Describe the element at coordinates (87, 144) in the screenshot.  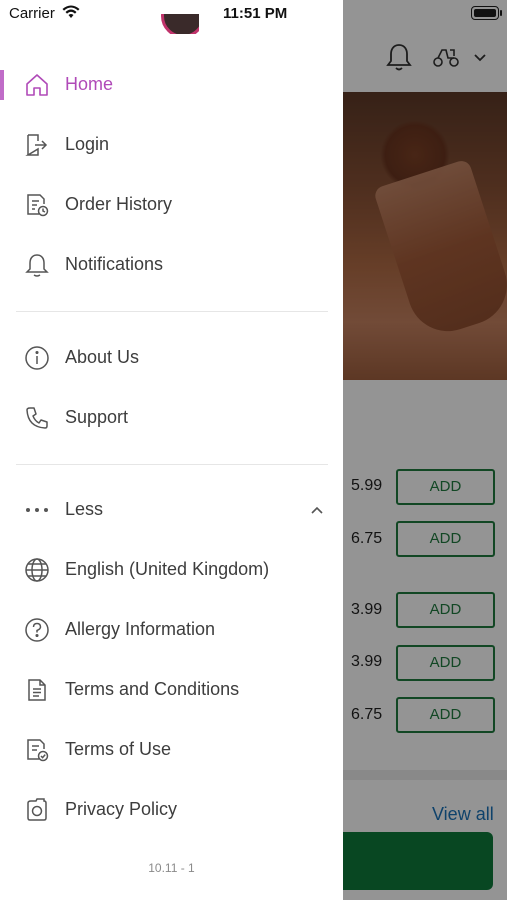
I see `menu-label: Login` at that location.